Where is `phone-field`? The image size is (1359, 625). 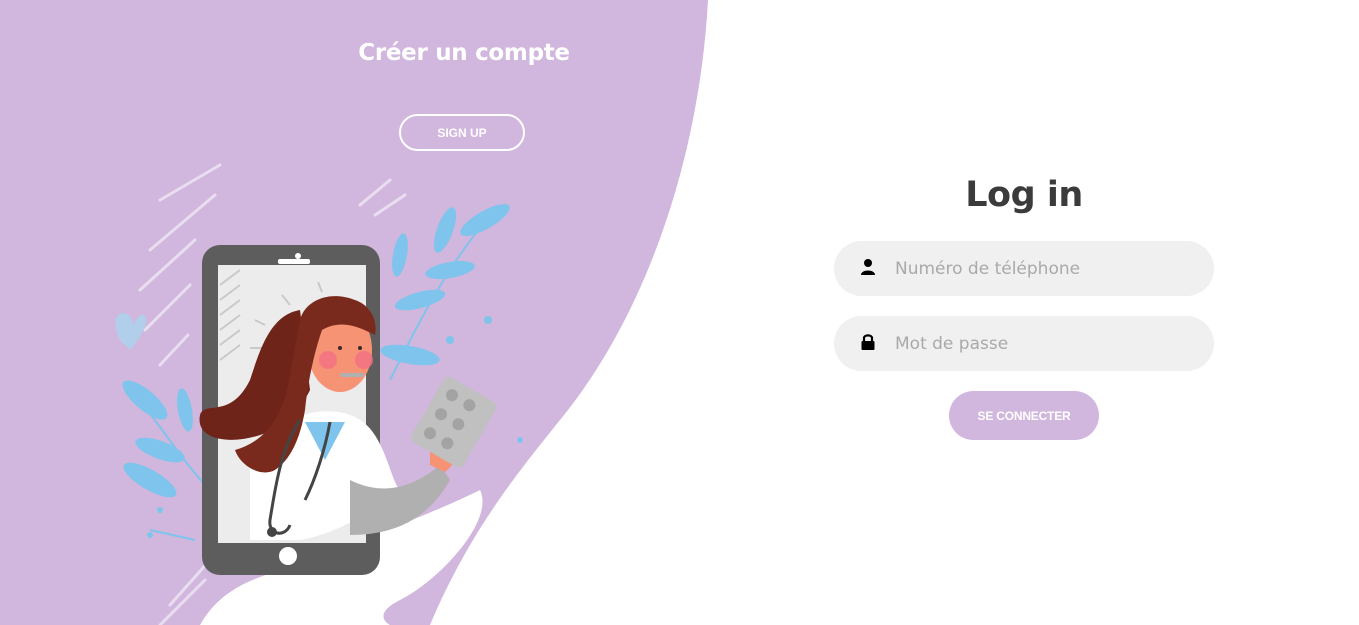
phone-field is located at coordinates (1024, 268).